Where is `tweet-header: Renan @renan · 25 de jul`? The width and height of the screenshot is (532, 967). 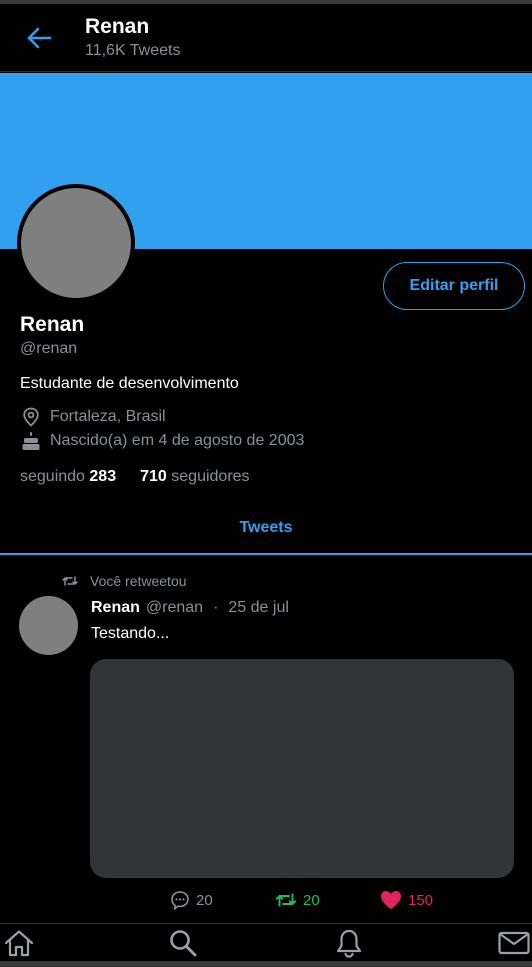
tweet-header: Renan @renan · 25 de jul is located at coordinates (190, 608).